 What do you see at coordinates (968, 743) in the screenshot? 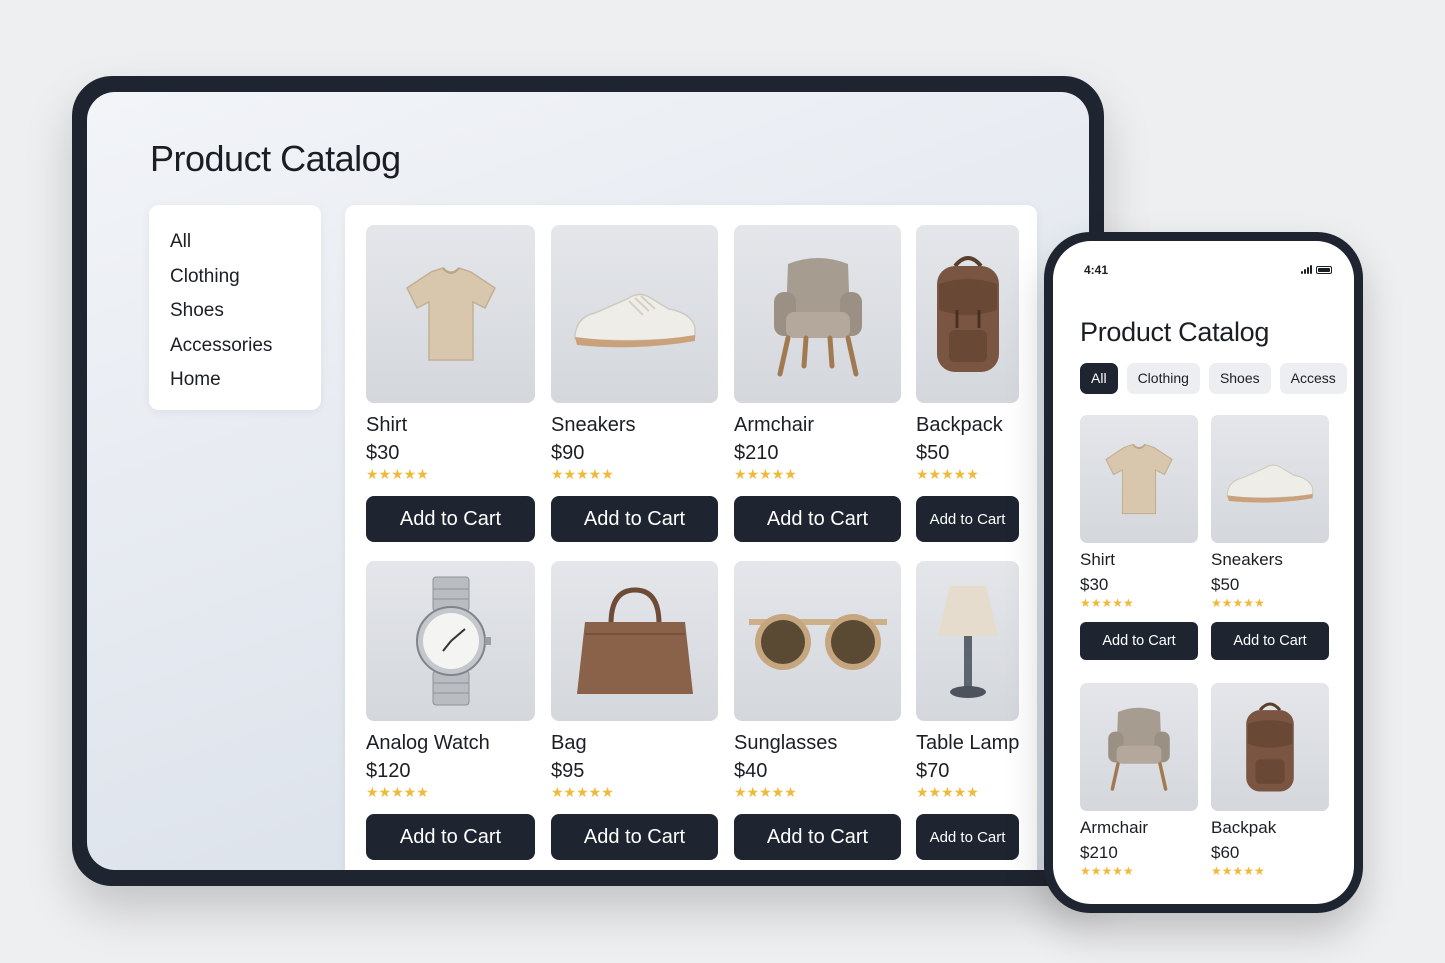
I see `product-name: Table Lamp` at bounding box center [968, 743].